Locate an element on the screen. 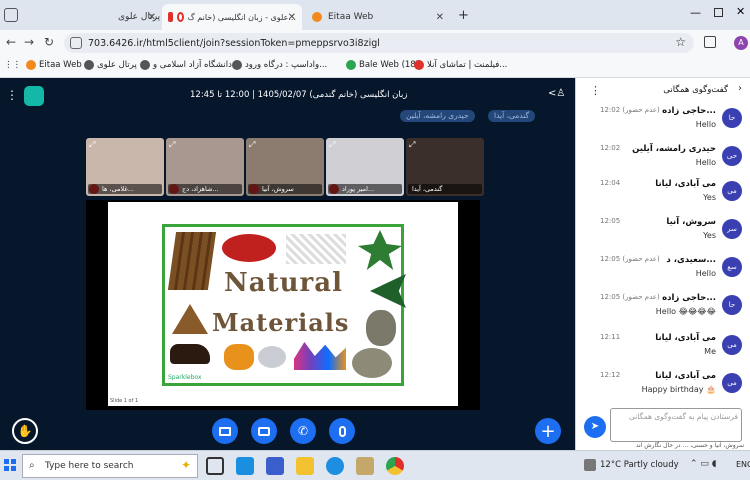 The width and height of the screenshot is (750, 480). rock-image is located at coordinates (381, 328).